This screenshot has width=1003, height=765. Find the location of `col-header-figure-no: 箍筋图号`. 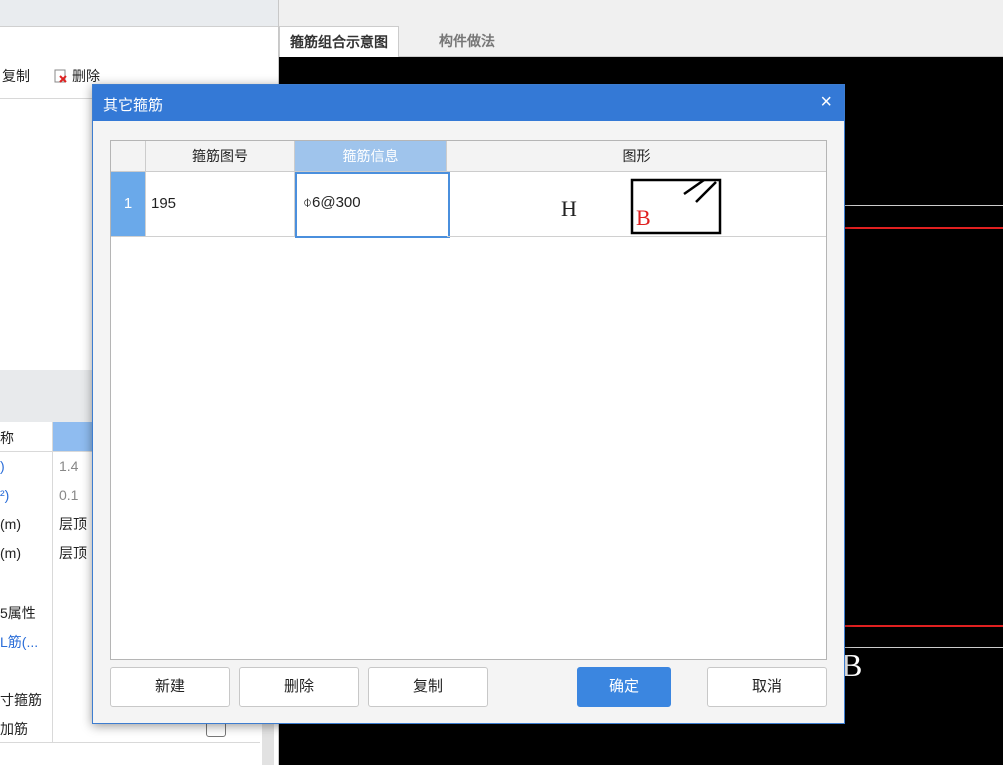

col-header-figure-no: 箍筋图号 is located at coordinates (220, 156).